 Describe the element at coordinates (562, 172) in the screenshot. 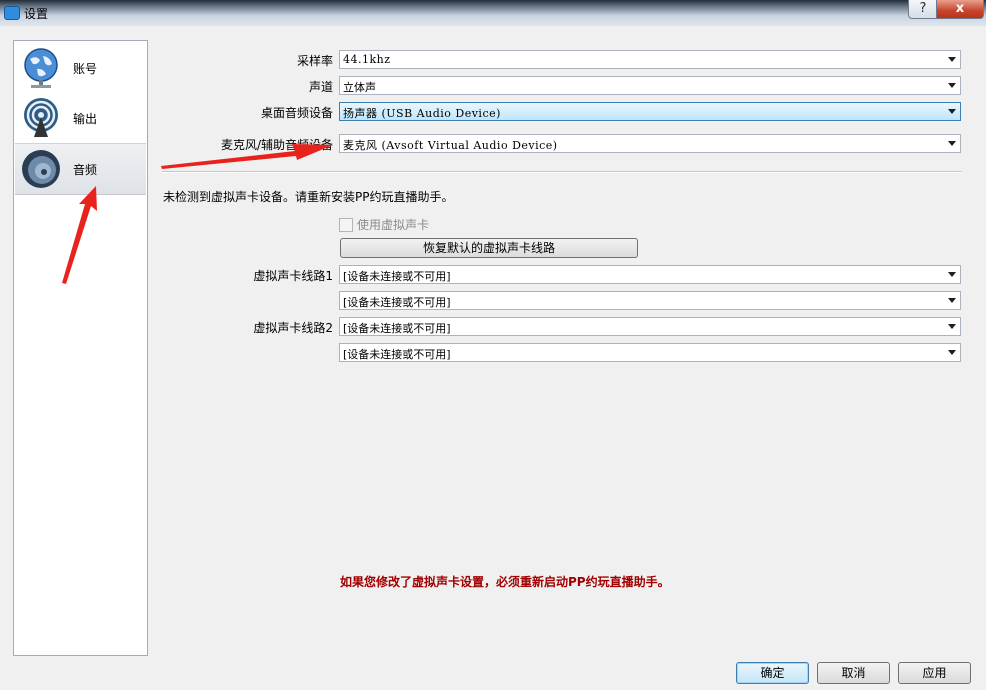

I see `section-divider` at that location.